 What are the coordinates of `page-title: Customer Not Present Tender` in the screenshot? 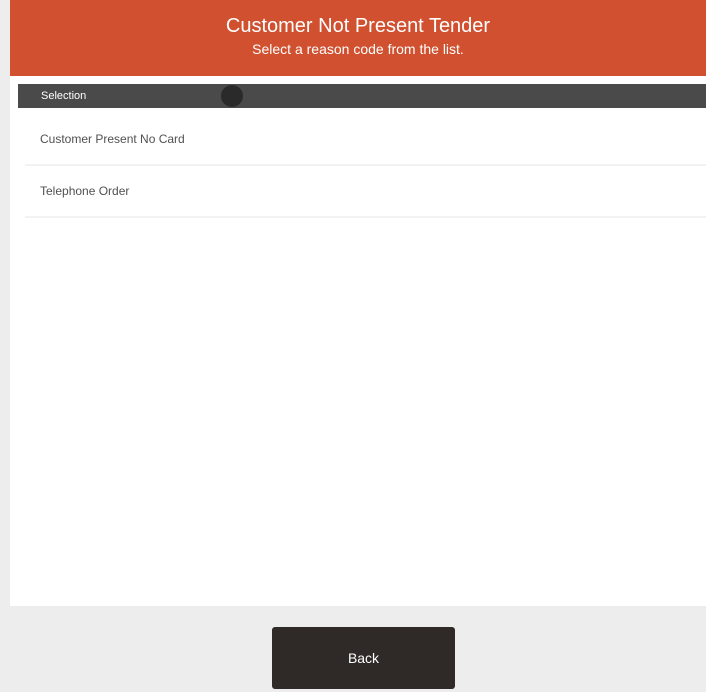 It's located at (358, 26).